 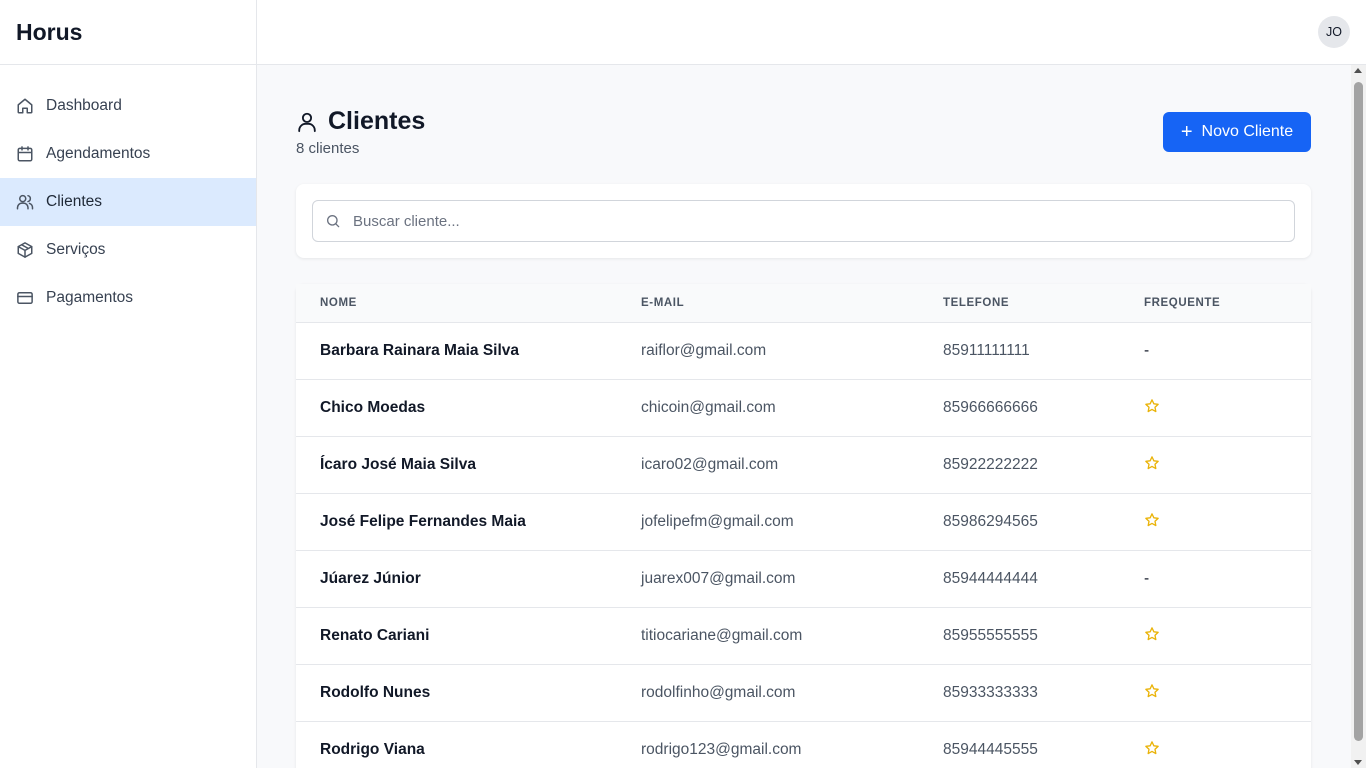 I want to click on home-icon, so click(x=25, y=106).